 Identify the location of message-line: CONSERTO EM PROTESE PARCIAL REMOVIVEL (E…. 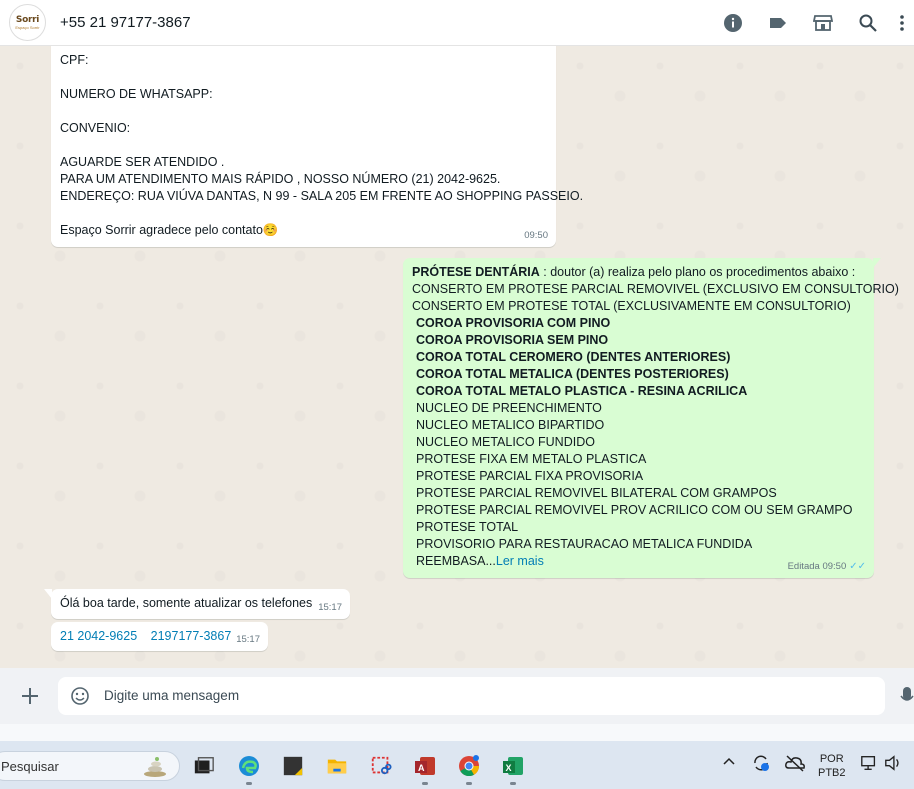
(655, 289).